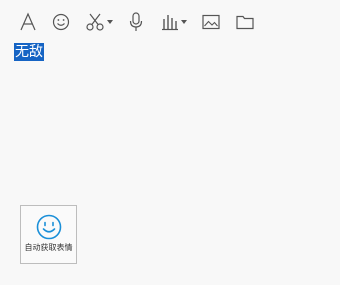 The width and height of the screenshot is (340, 285). I want to click on audio-bars-icon, so click(170, 23).